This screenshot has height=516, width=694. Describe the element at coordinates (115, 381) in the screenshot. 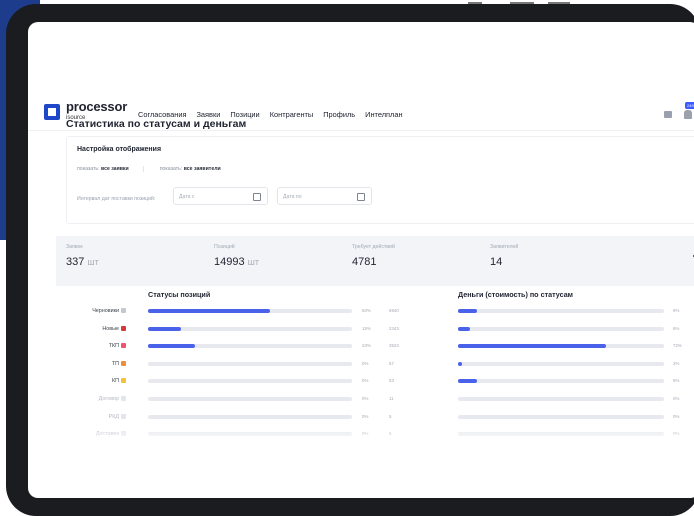

I see `status-label: КП` at that location.